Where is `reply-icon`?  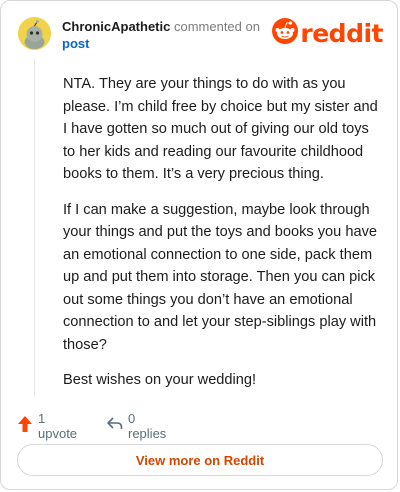 reply-icon is located at coordinates (114, 426).